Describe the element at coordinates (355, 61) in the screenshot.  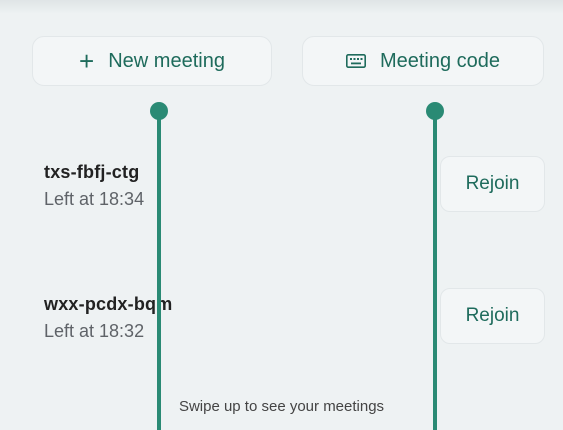
I see `keyboard-icon` at that location.